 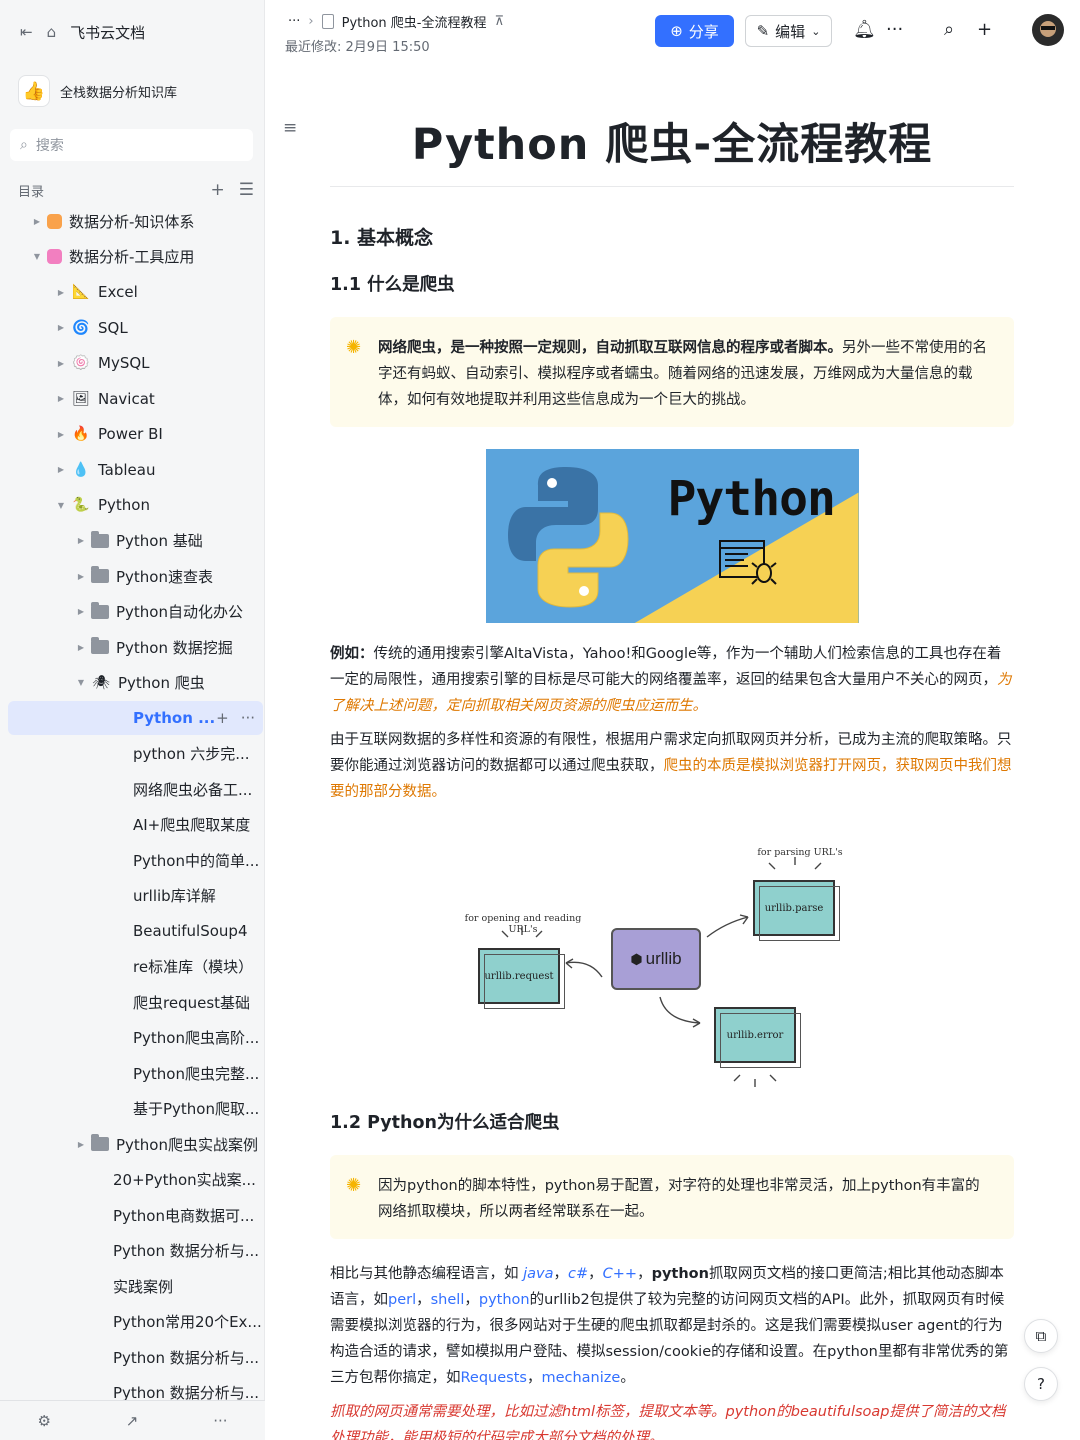 What do you see at coordinates (445, 1123) in the screenshot?
I see `heading-2: 1.2 Python为什么适合爬虫` at bounding box center [445, 1123].